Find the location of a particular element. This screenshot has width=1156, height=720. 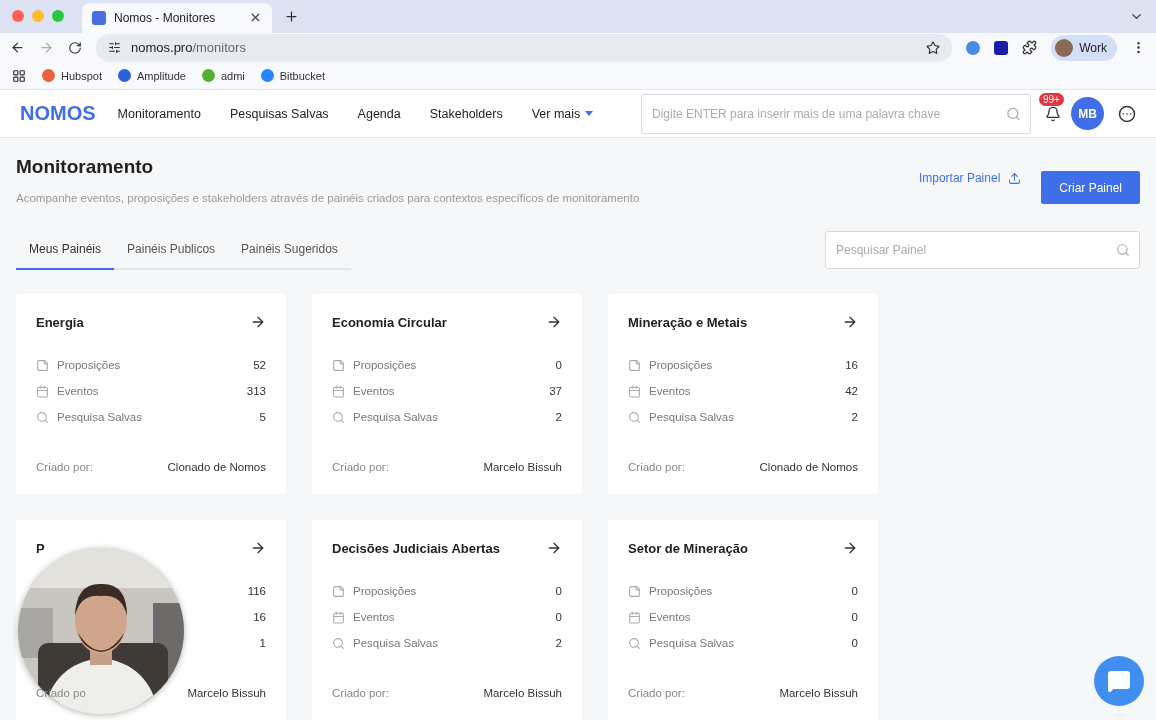

metric-value: 2 is located at coordinates (558, 417).